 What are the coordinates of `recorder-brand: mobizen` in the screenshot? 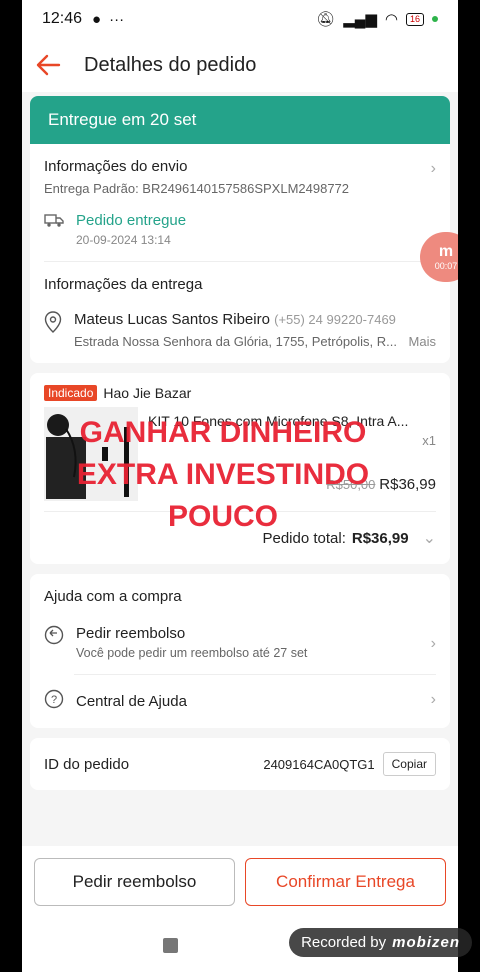 It's located at (426, 942).